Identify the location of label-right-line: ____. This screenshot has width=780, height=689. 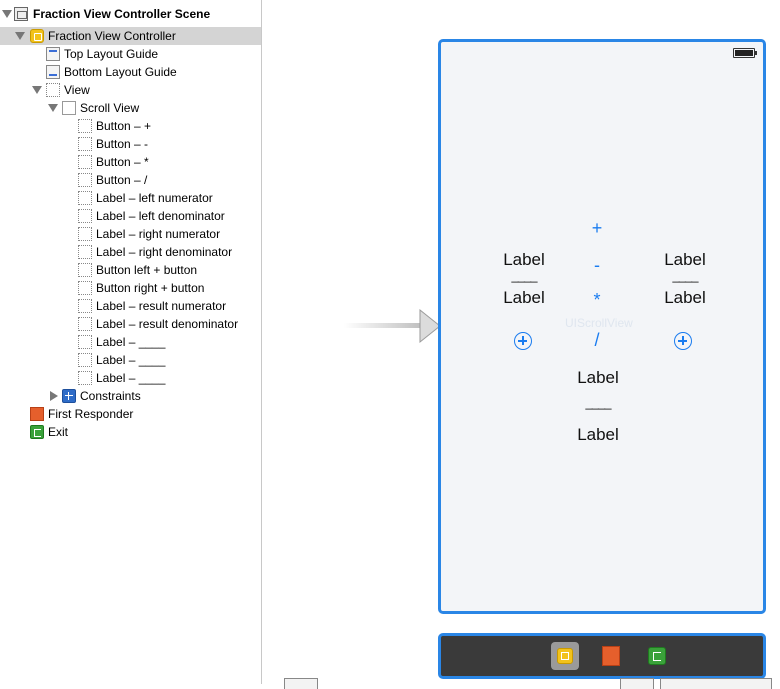
(685, 275).